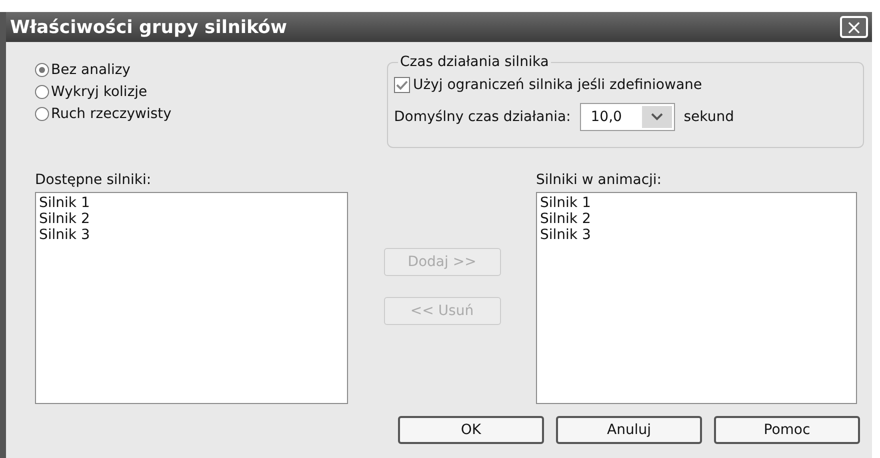  I want to click on time-combo-box: 10,0, so click(627, 117).